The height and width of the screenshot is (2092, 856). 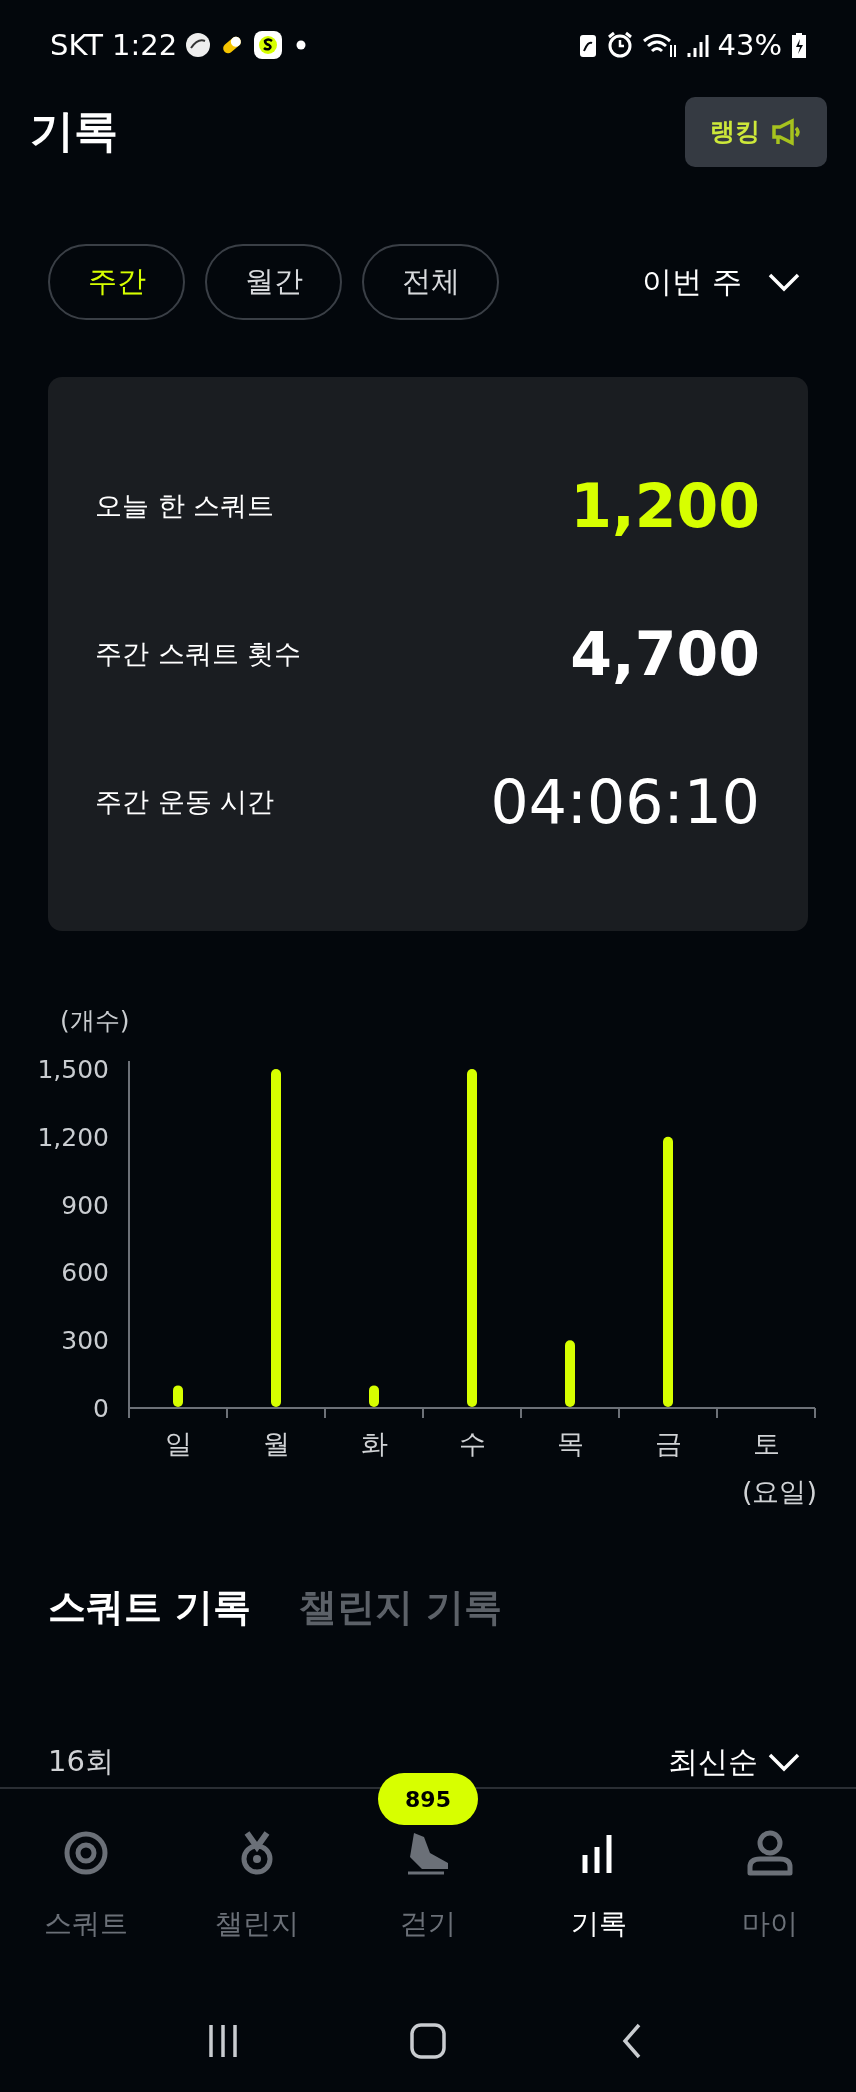 I want to click on nav-tab: 걷기, so click(x=428, y=1910).